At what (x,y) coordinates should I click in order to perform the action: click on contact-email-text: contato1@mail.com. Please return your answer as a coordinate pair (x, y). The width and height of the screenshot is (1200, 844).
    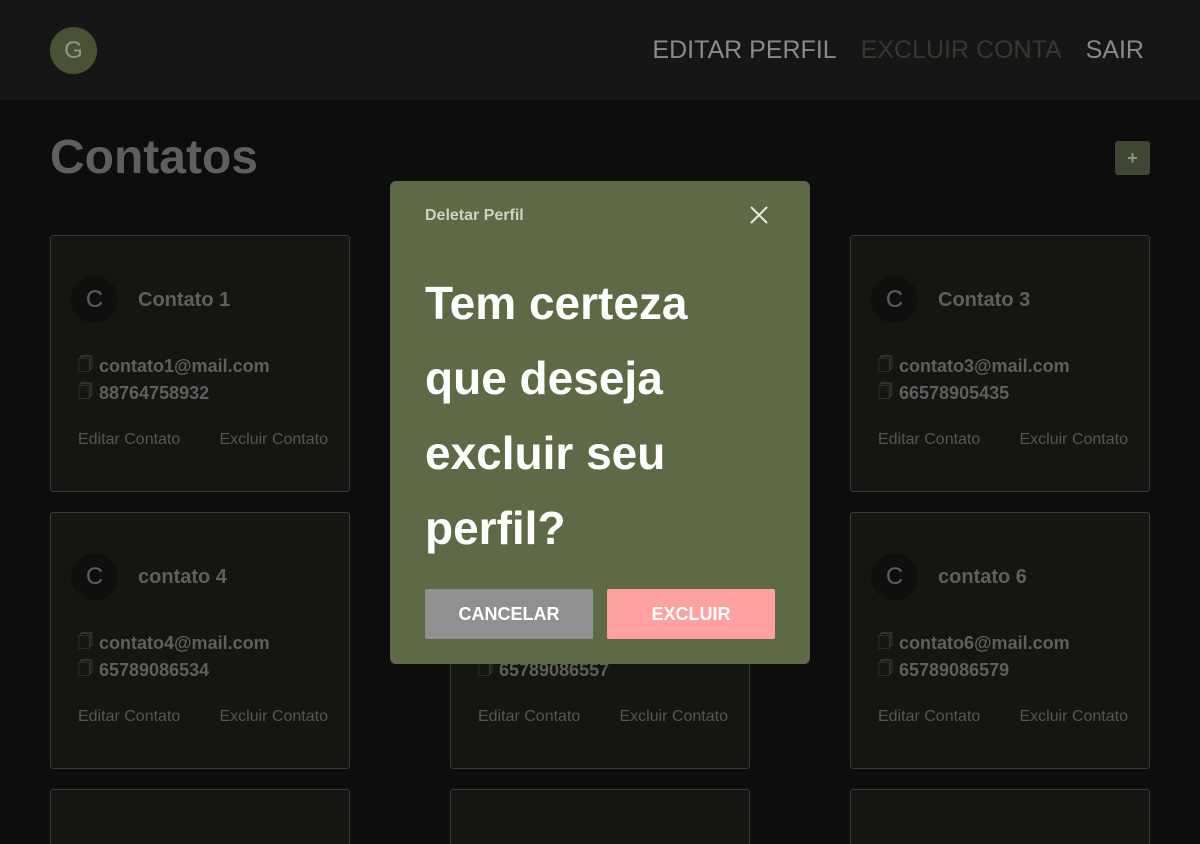
    Looking at the image, I should click on (184, 366).